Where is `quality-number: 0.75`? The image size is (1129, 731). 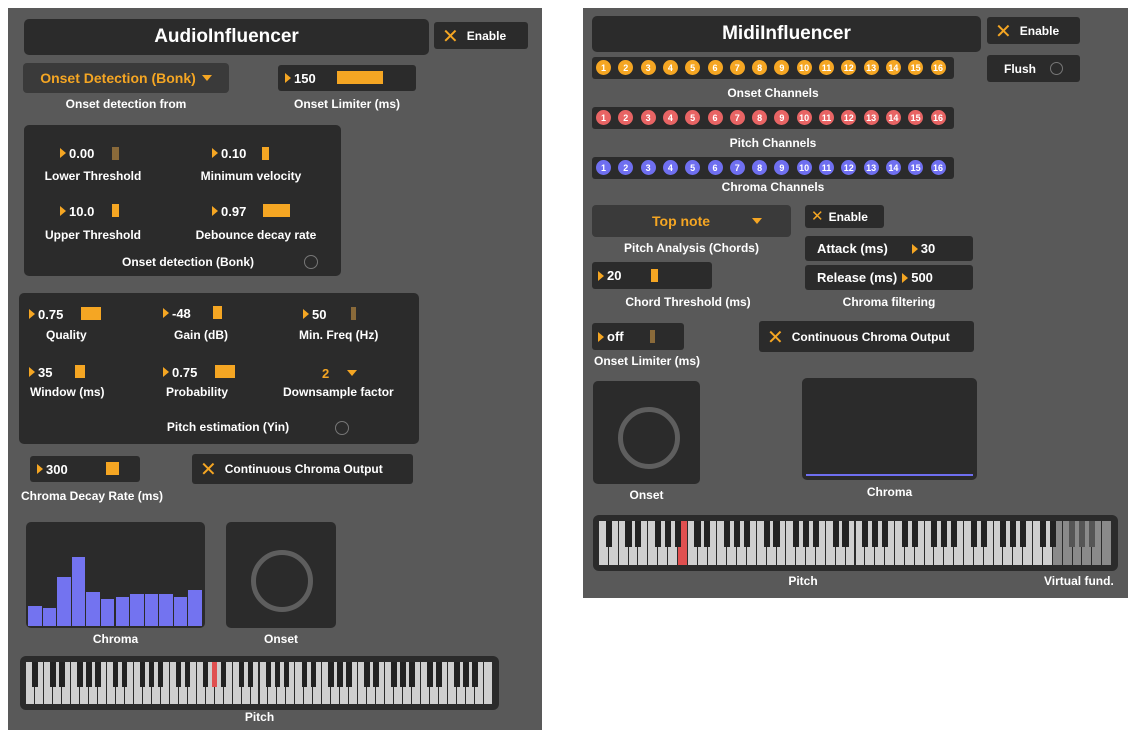 quality-number: 0.75 is located at coordinates (52, 314).